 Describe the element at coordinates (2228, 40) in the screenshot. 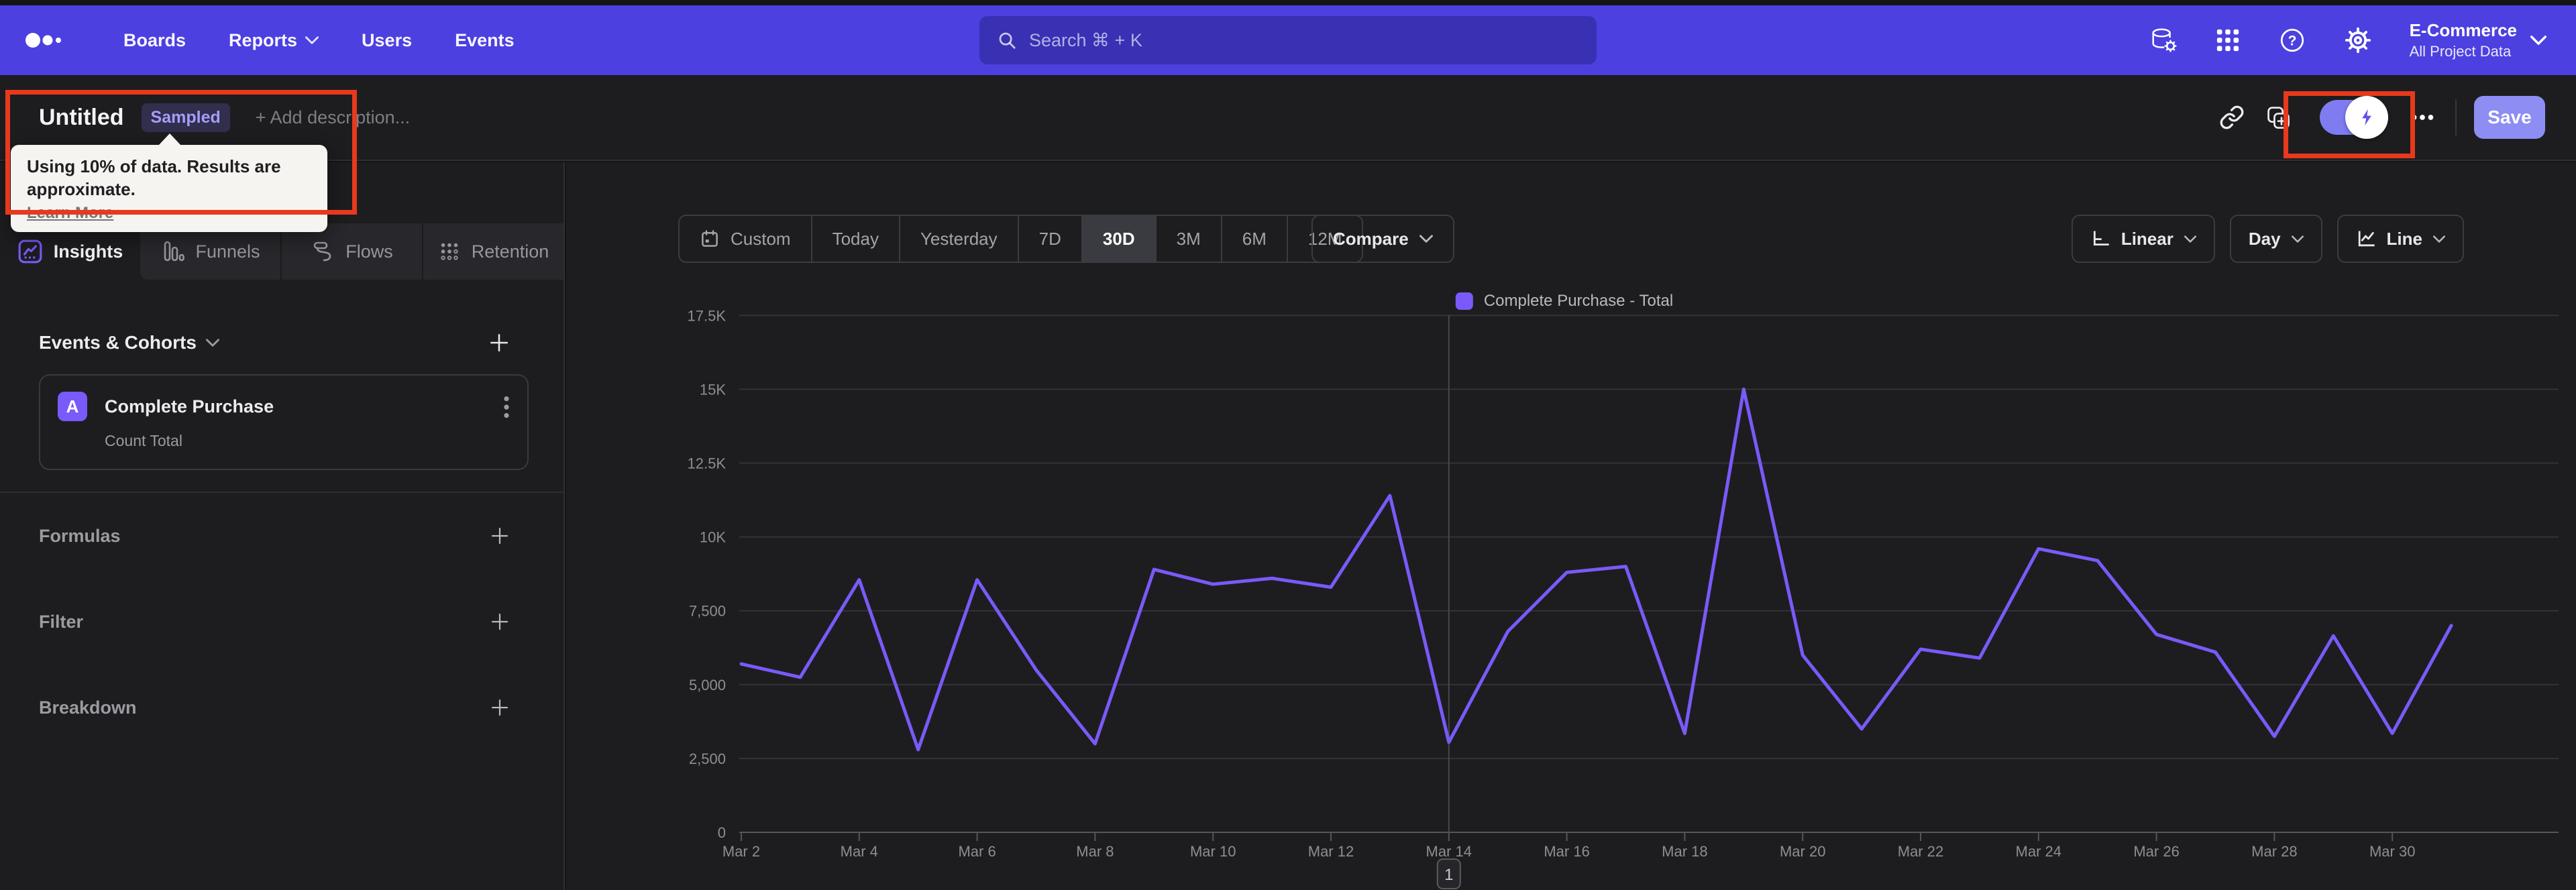

I see `apps-grid-icon` at that location.